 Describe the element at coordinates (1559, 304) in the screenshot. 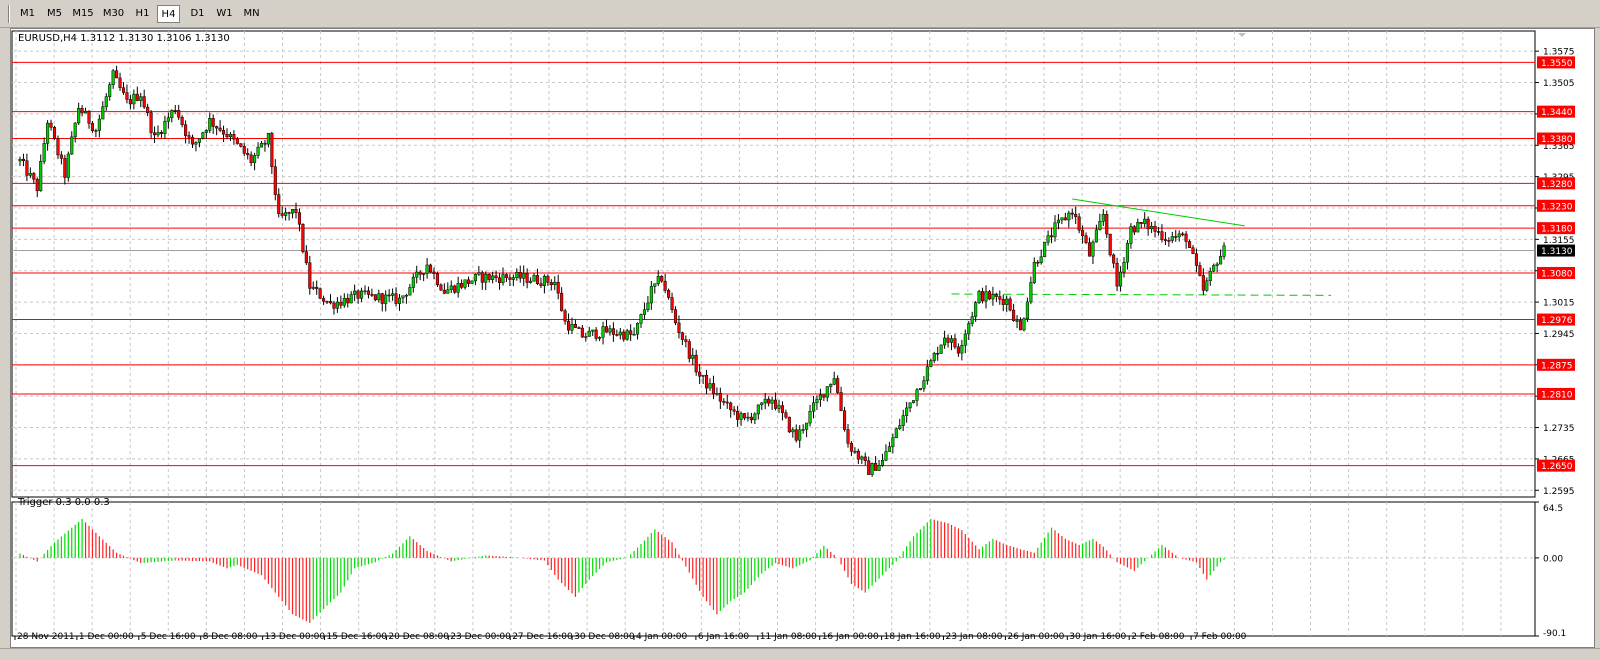

I see `y-tick-label: 1.3015` at that location.